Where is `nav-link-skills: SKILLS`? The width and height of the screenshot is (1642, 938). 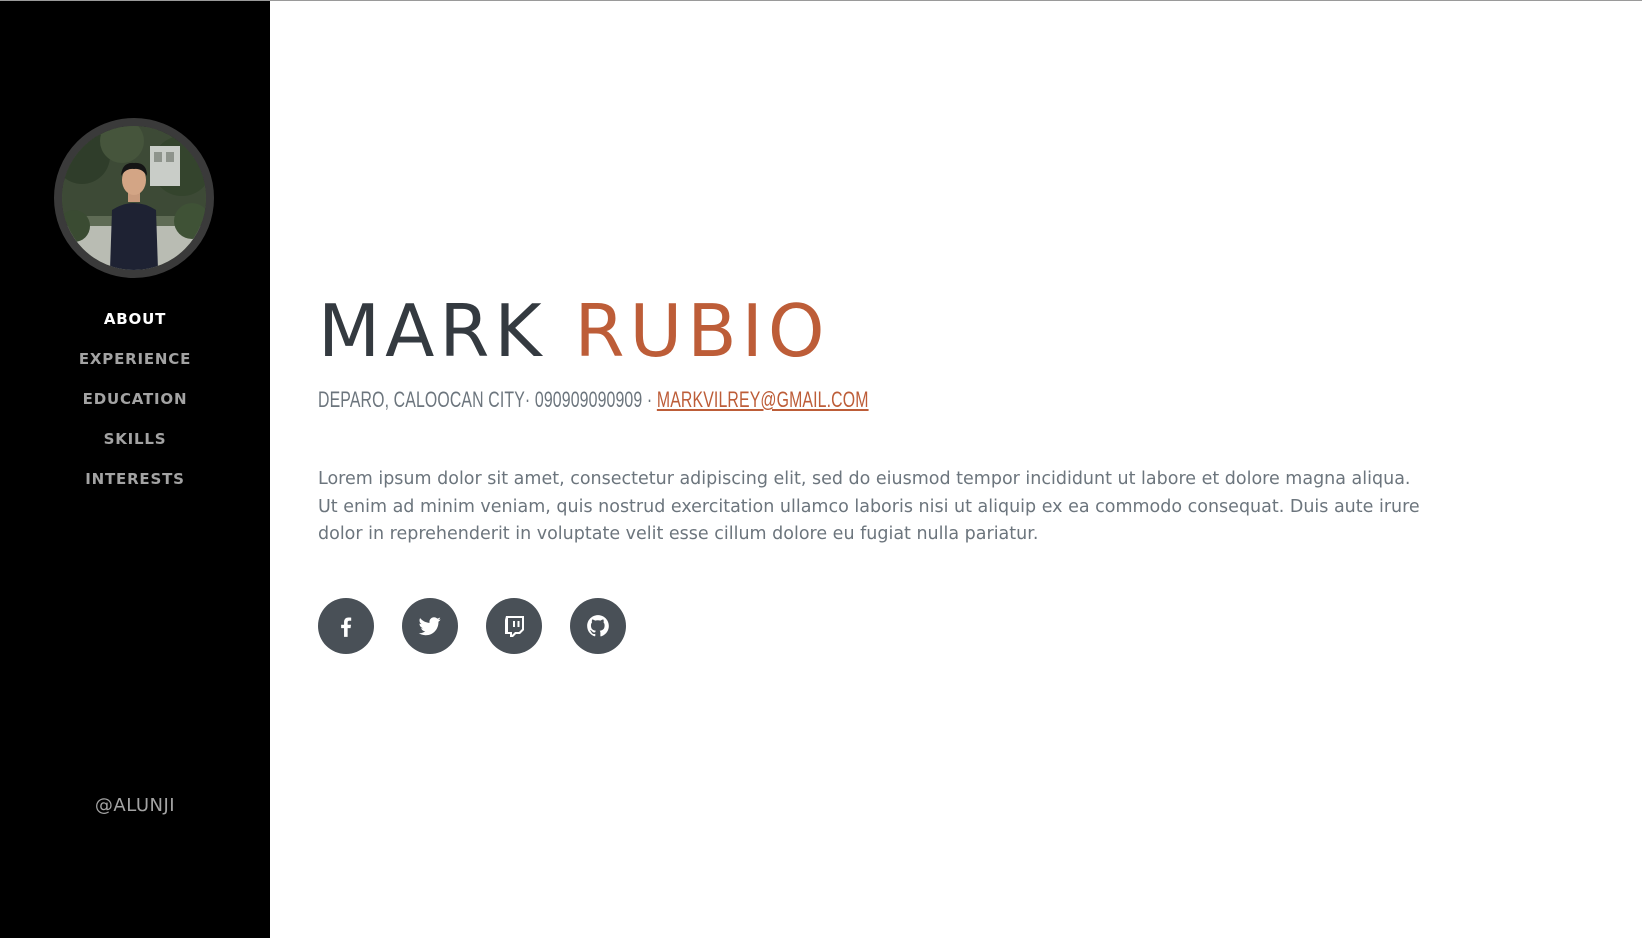
nav-link-skills: SKILLS is located at coordinates (135, 439).